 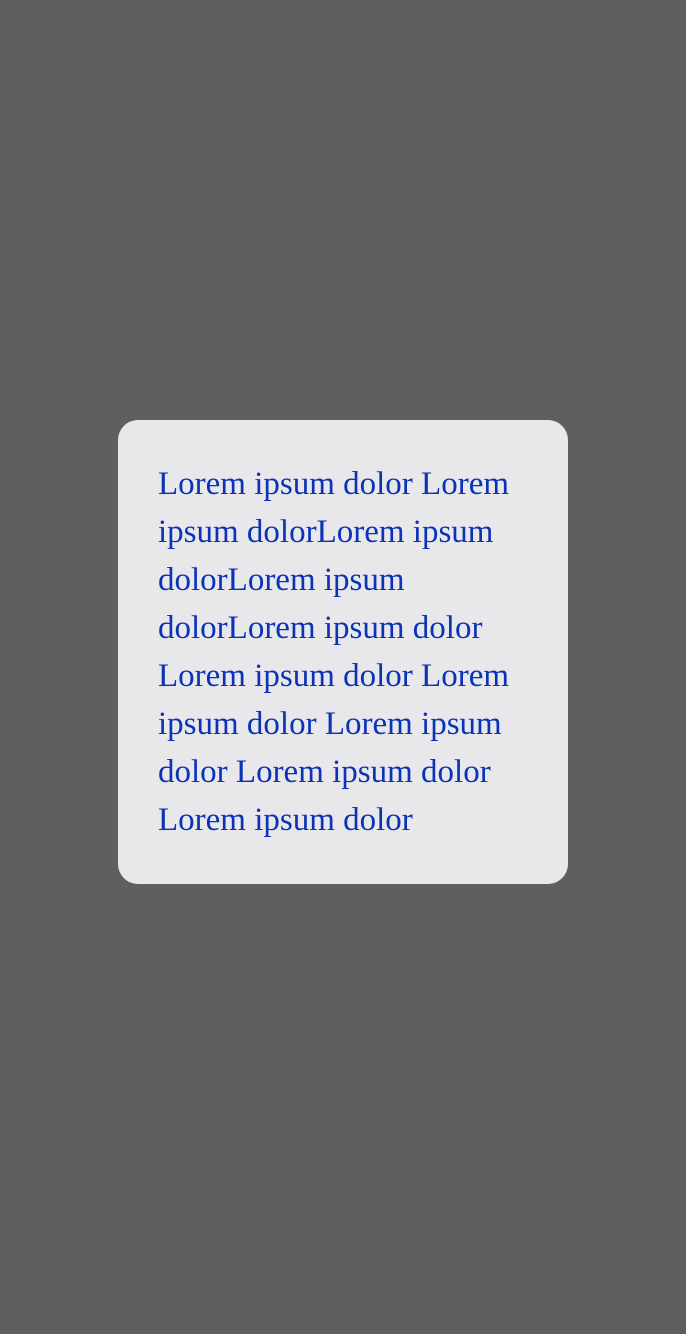 I want to click on message-line: dolor Lorem ipsum dolor, so click(x=324, y=772).